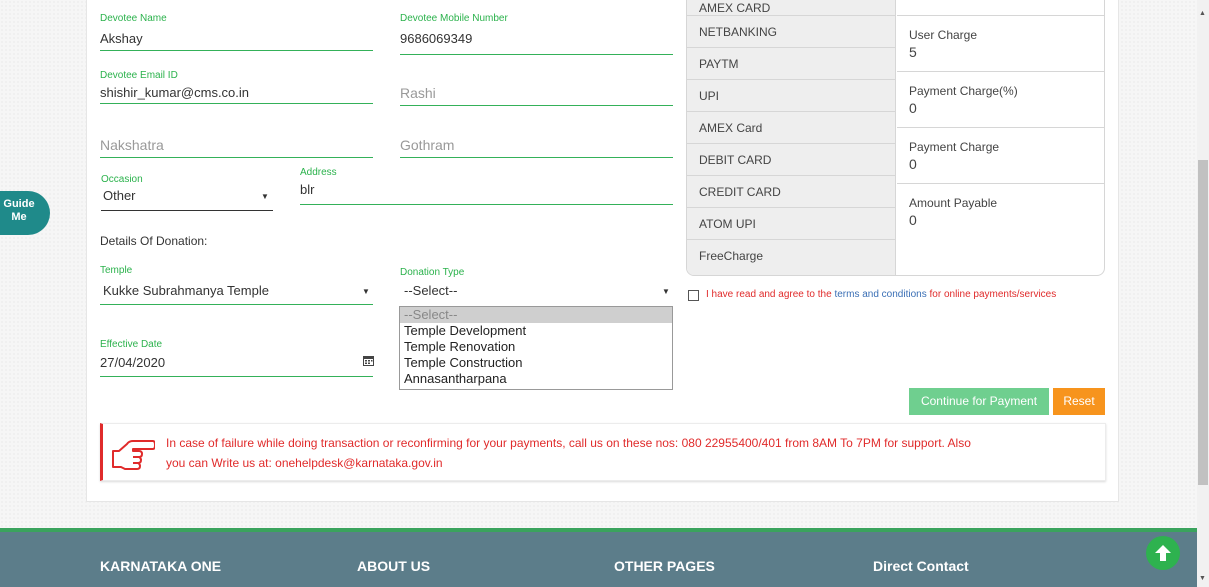  What do you see at coordinates (236, 50) in the screenshot?
I see `devotee-name-underline` at bounding box center [236, 50].